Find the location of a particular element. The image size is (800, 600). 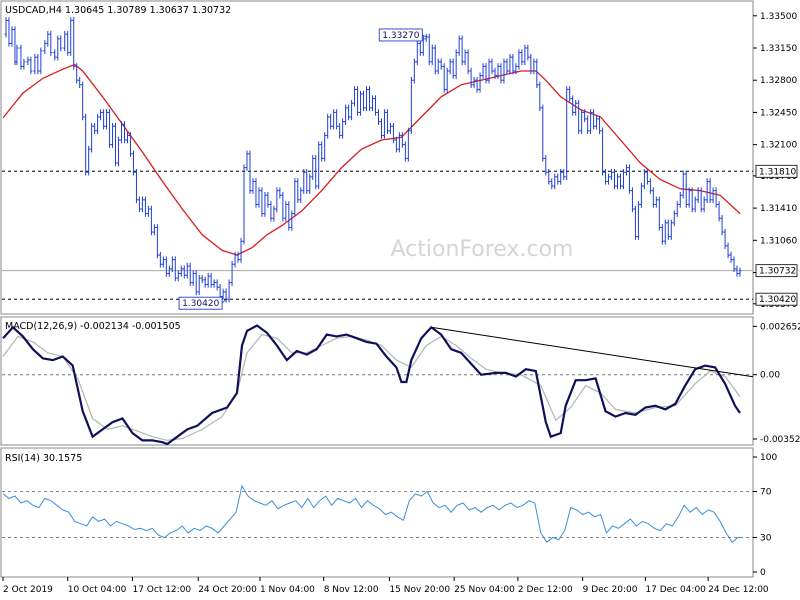

price-axis-label: 1.33500 is located at coordinates (778, 17).